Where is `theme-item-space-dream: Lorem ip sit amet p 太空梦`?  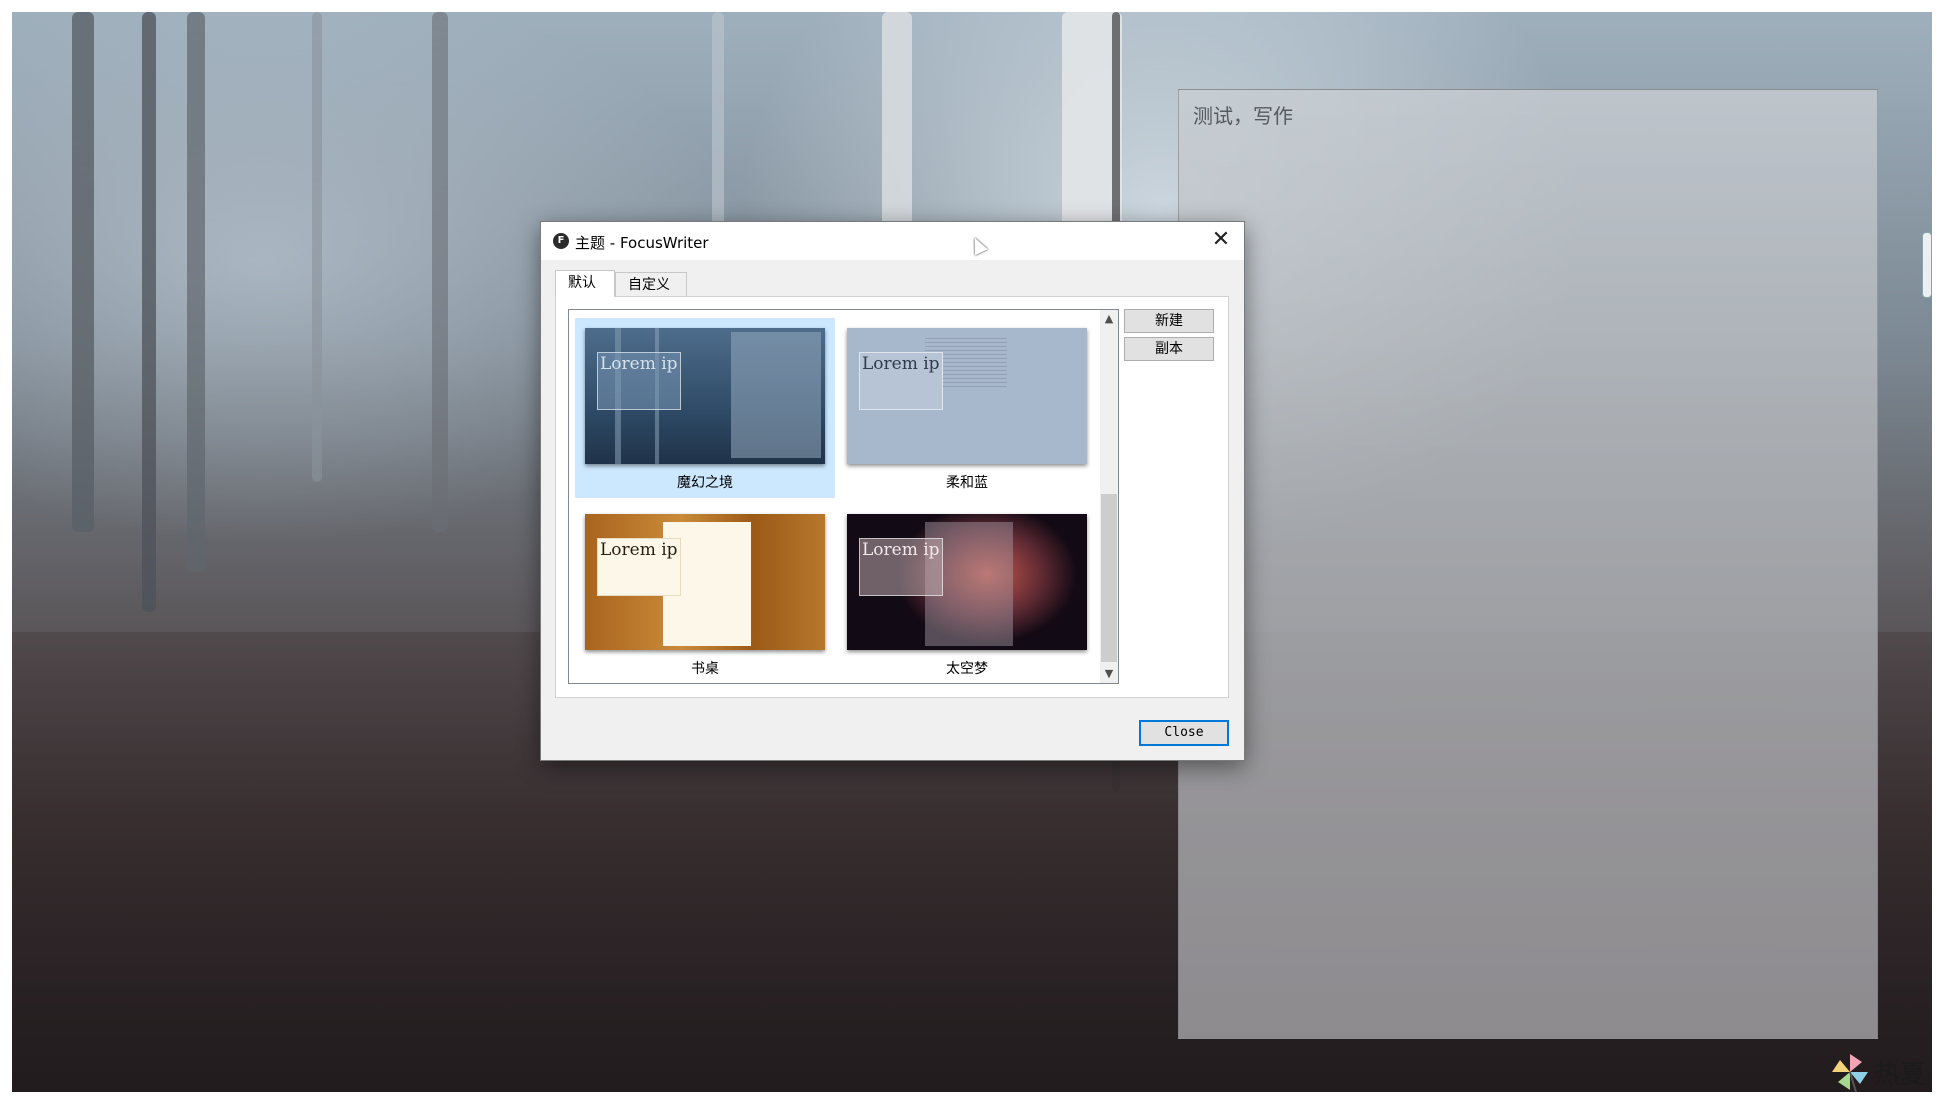 theme-item-space-dream: Lorem ip sit amet p 太空梦 is located at coordinates (967, 593).